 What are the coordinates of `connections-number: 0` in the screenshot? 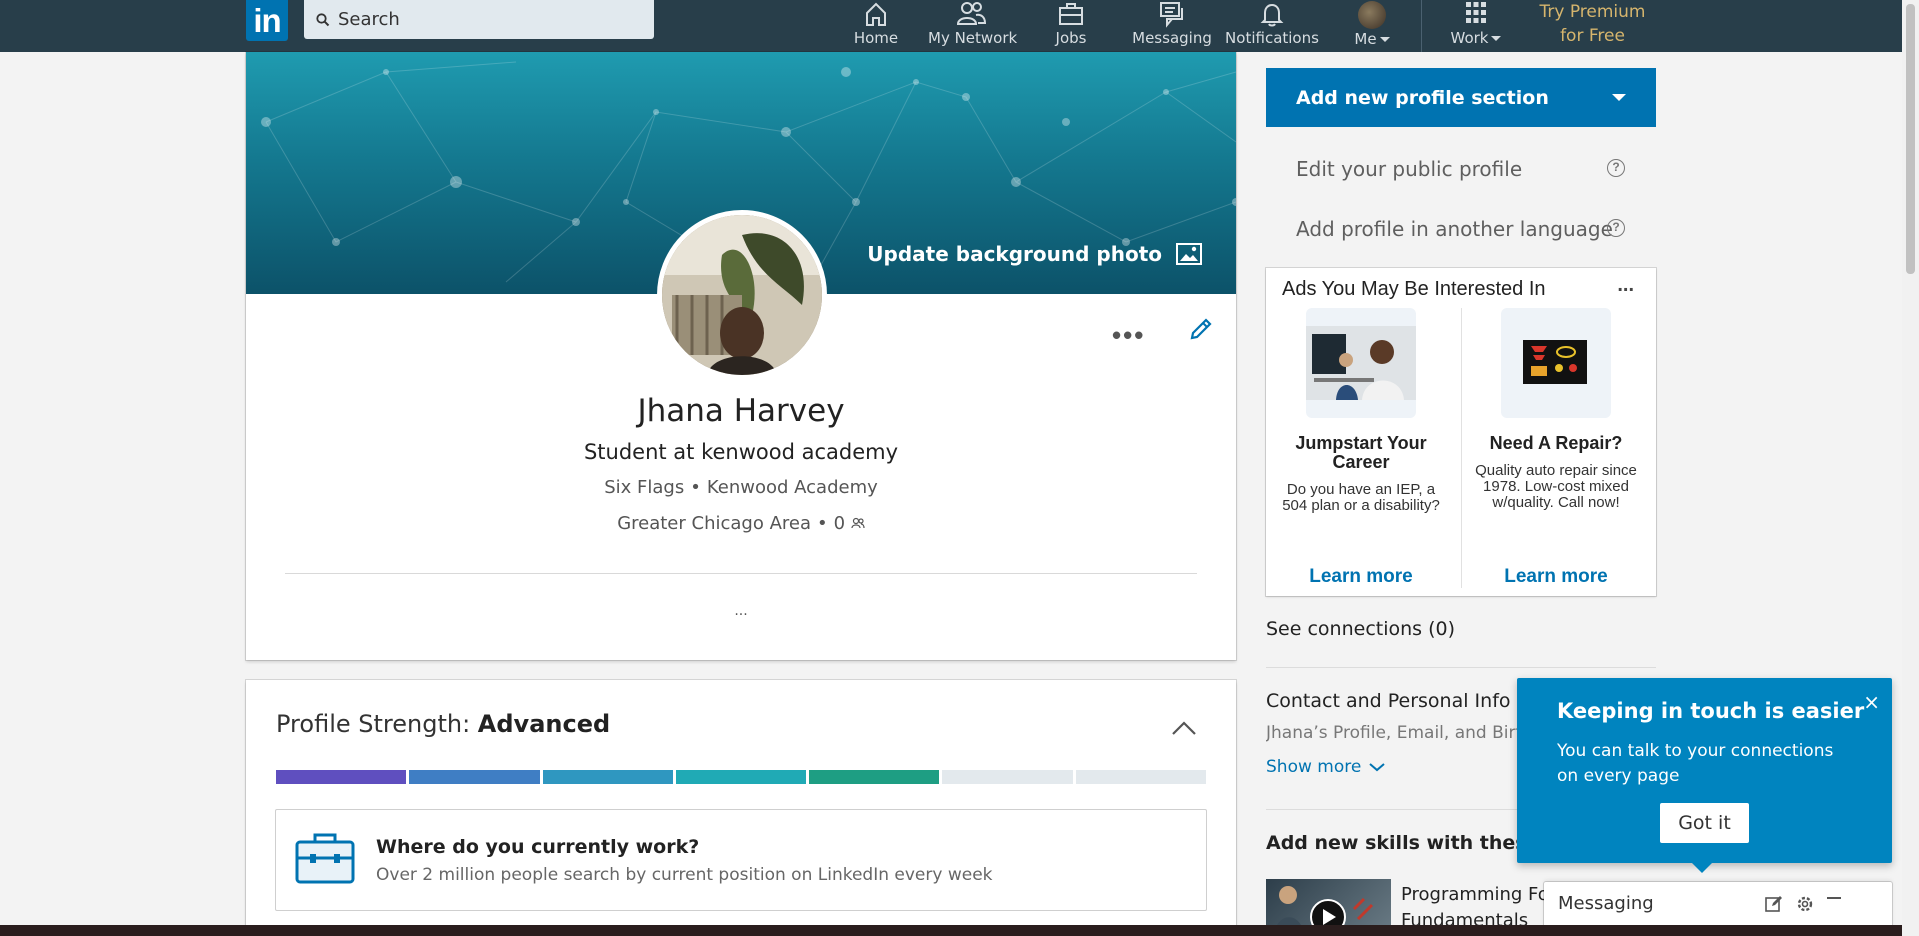 It's located at (839, 523).